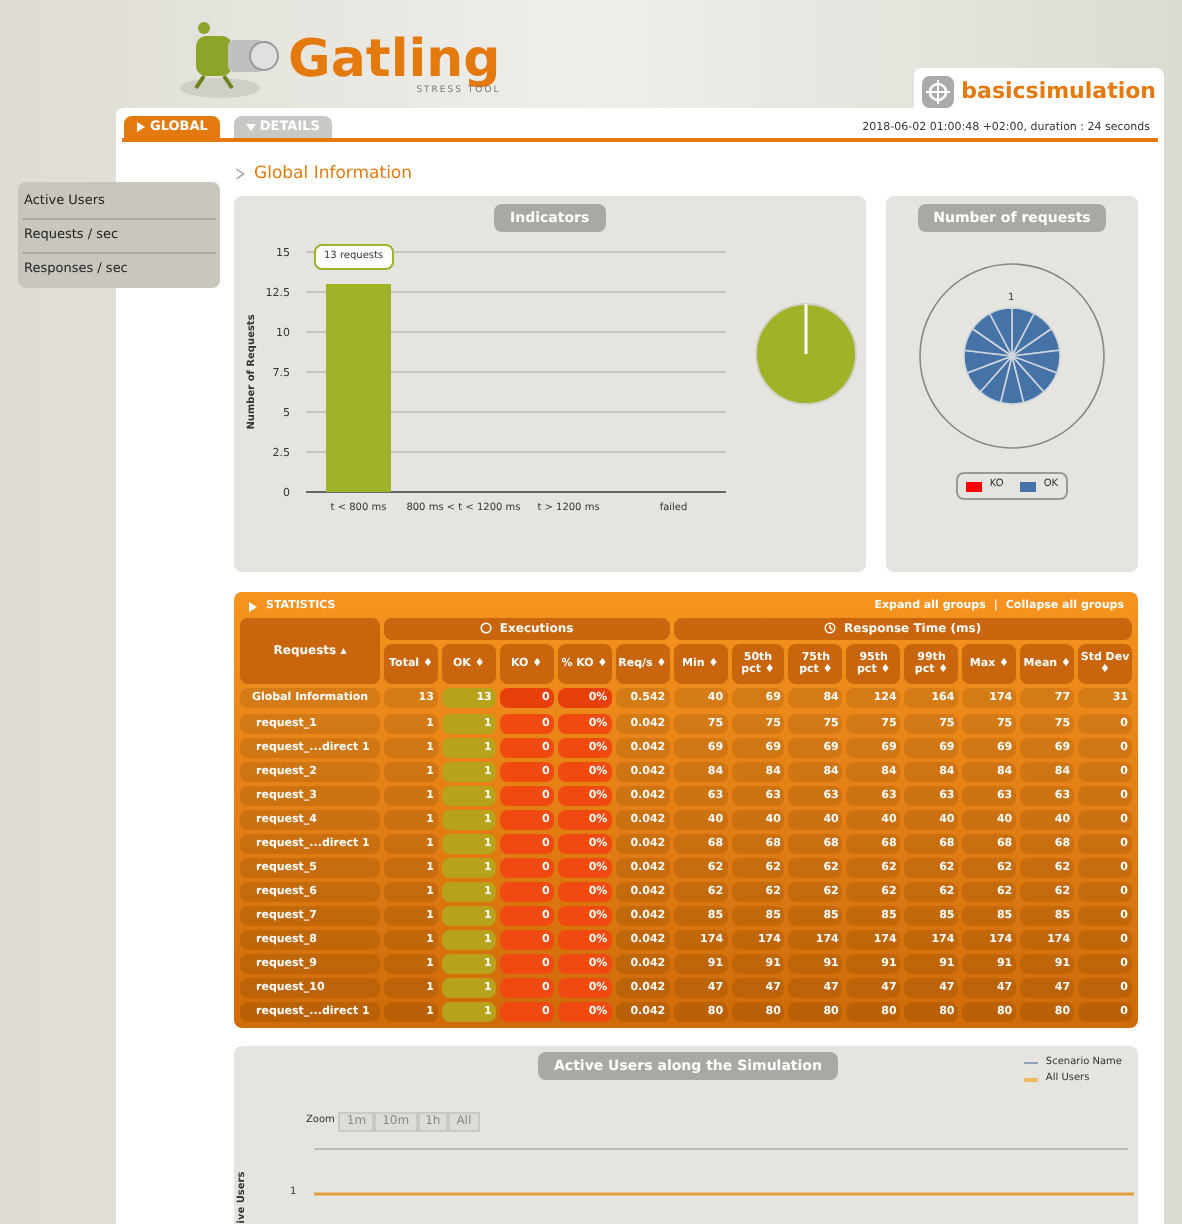 This screenshot has width=1182, height=1224. What do you see at coordinates (806, 353) in the screenshot?
I see `pie-chart-drawing` at bounding box center [806, 353].